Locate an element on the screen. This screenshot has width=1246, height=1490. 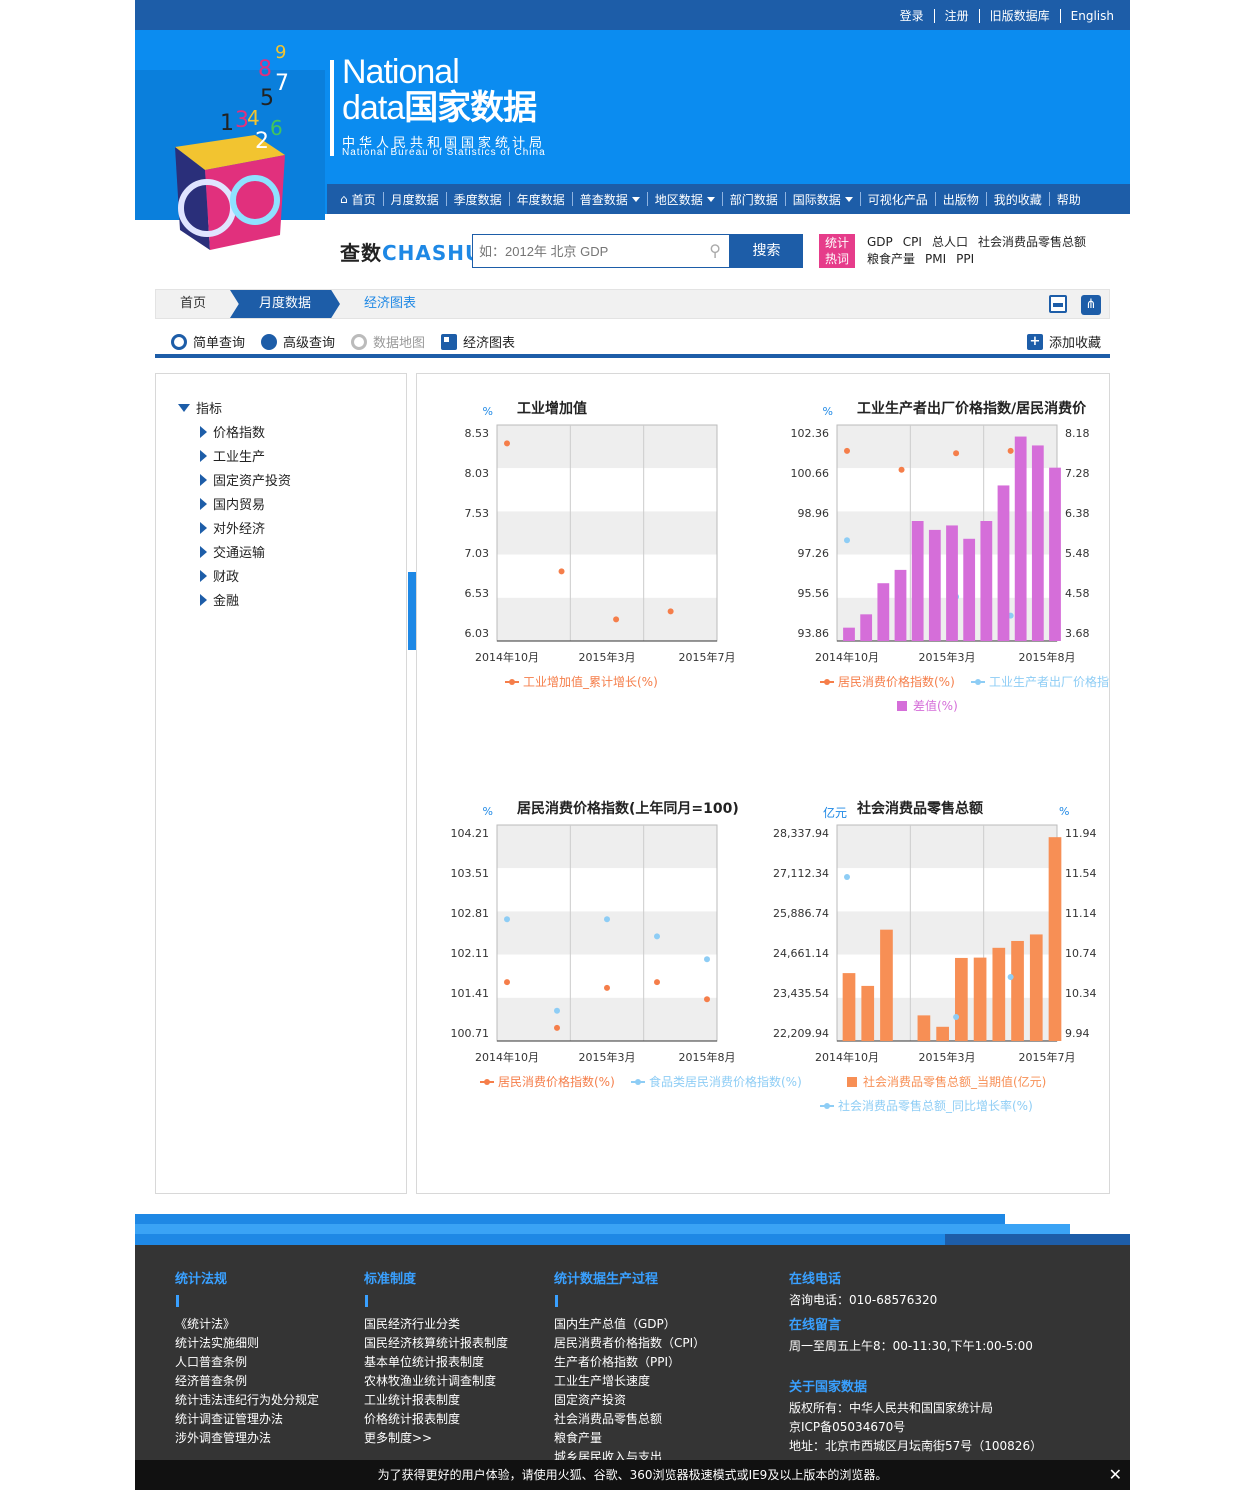
tree-node: 固定资产投资 is located at coordinates (245, 479).